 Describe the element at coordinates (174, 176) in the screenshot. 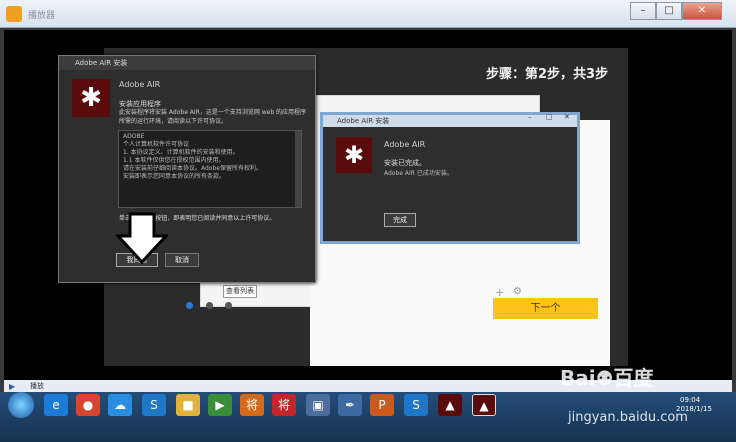

I see `license-line: 安装即表示您同意本协议的所有条款。` at that location.